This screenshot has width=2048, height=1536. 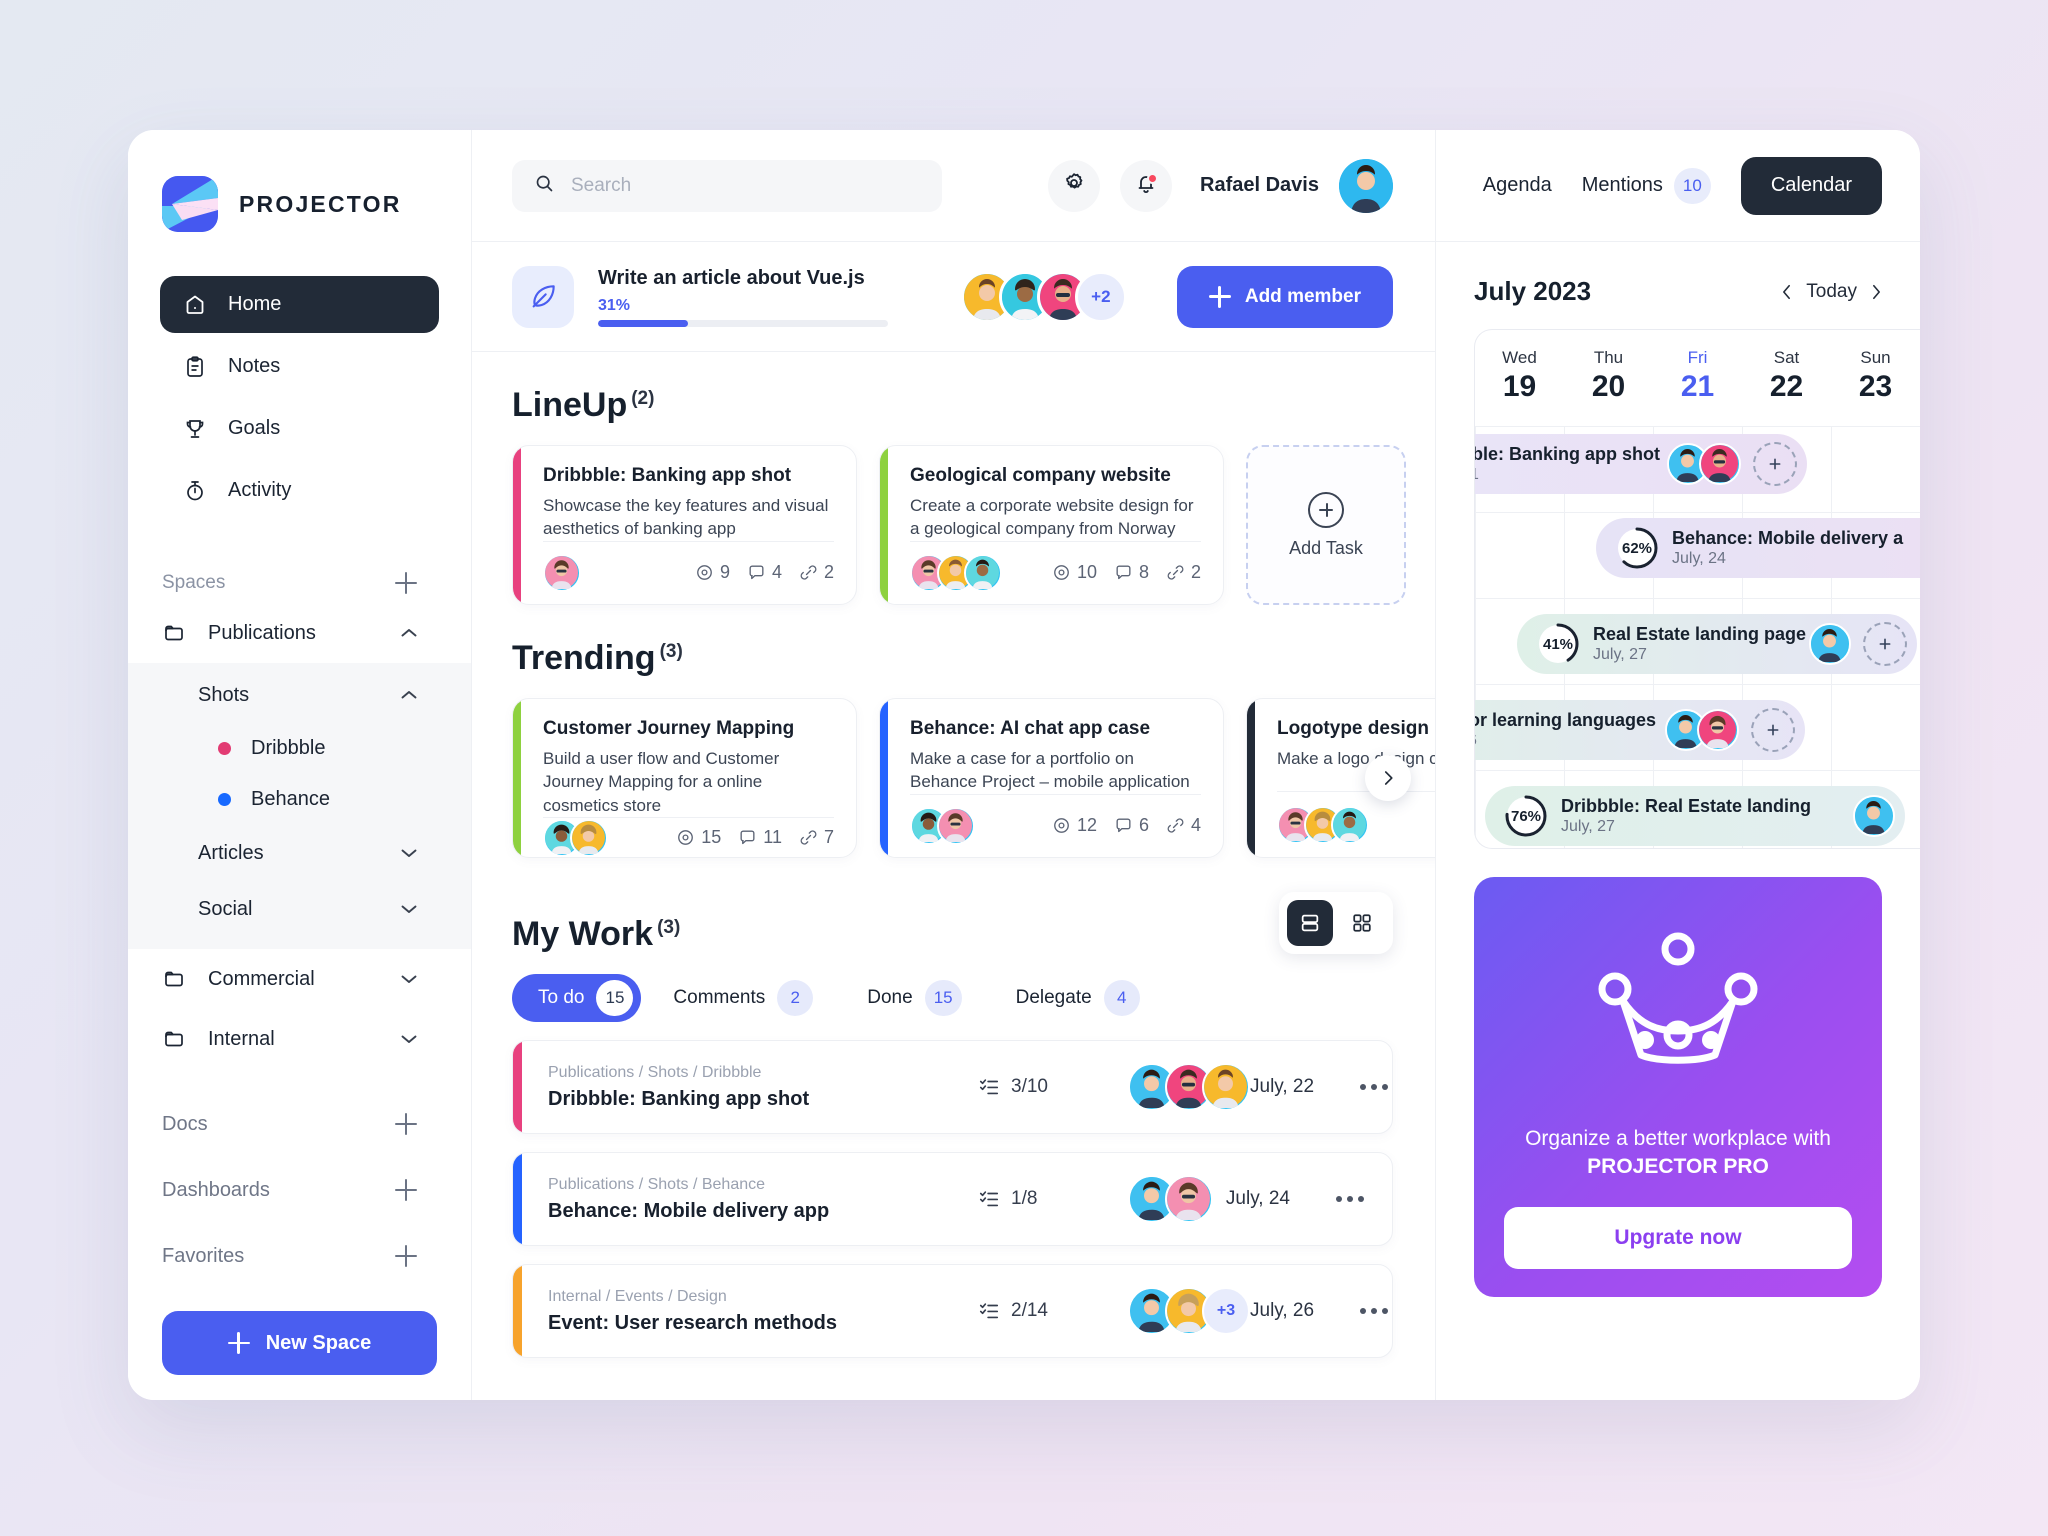 I want to click on day-of-week: Thu, so click(x=1608, y=357).